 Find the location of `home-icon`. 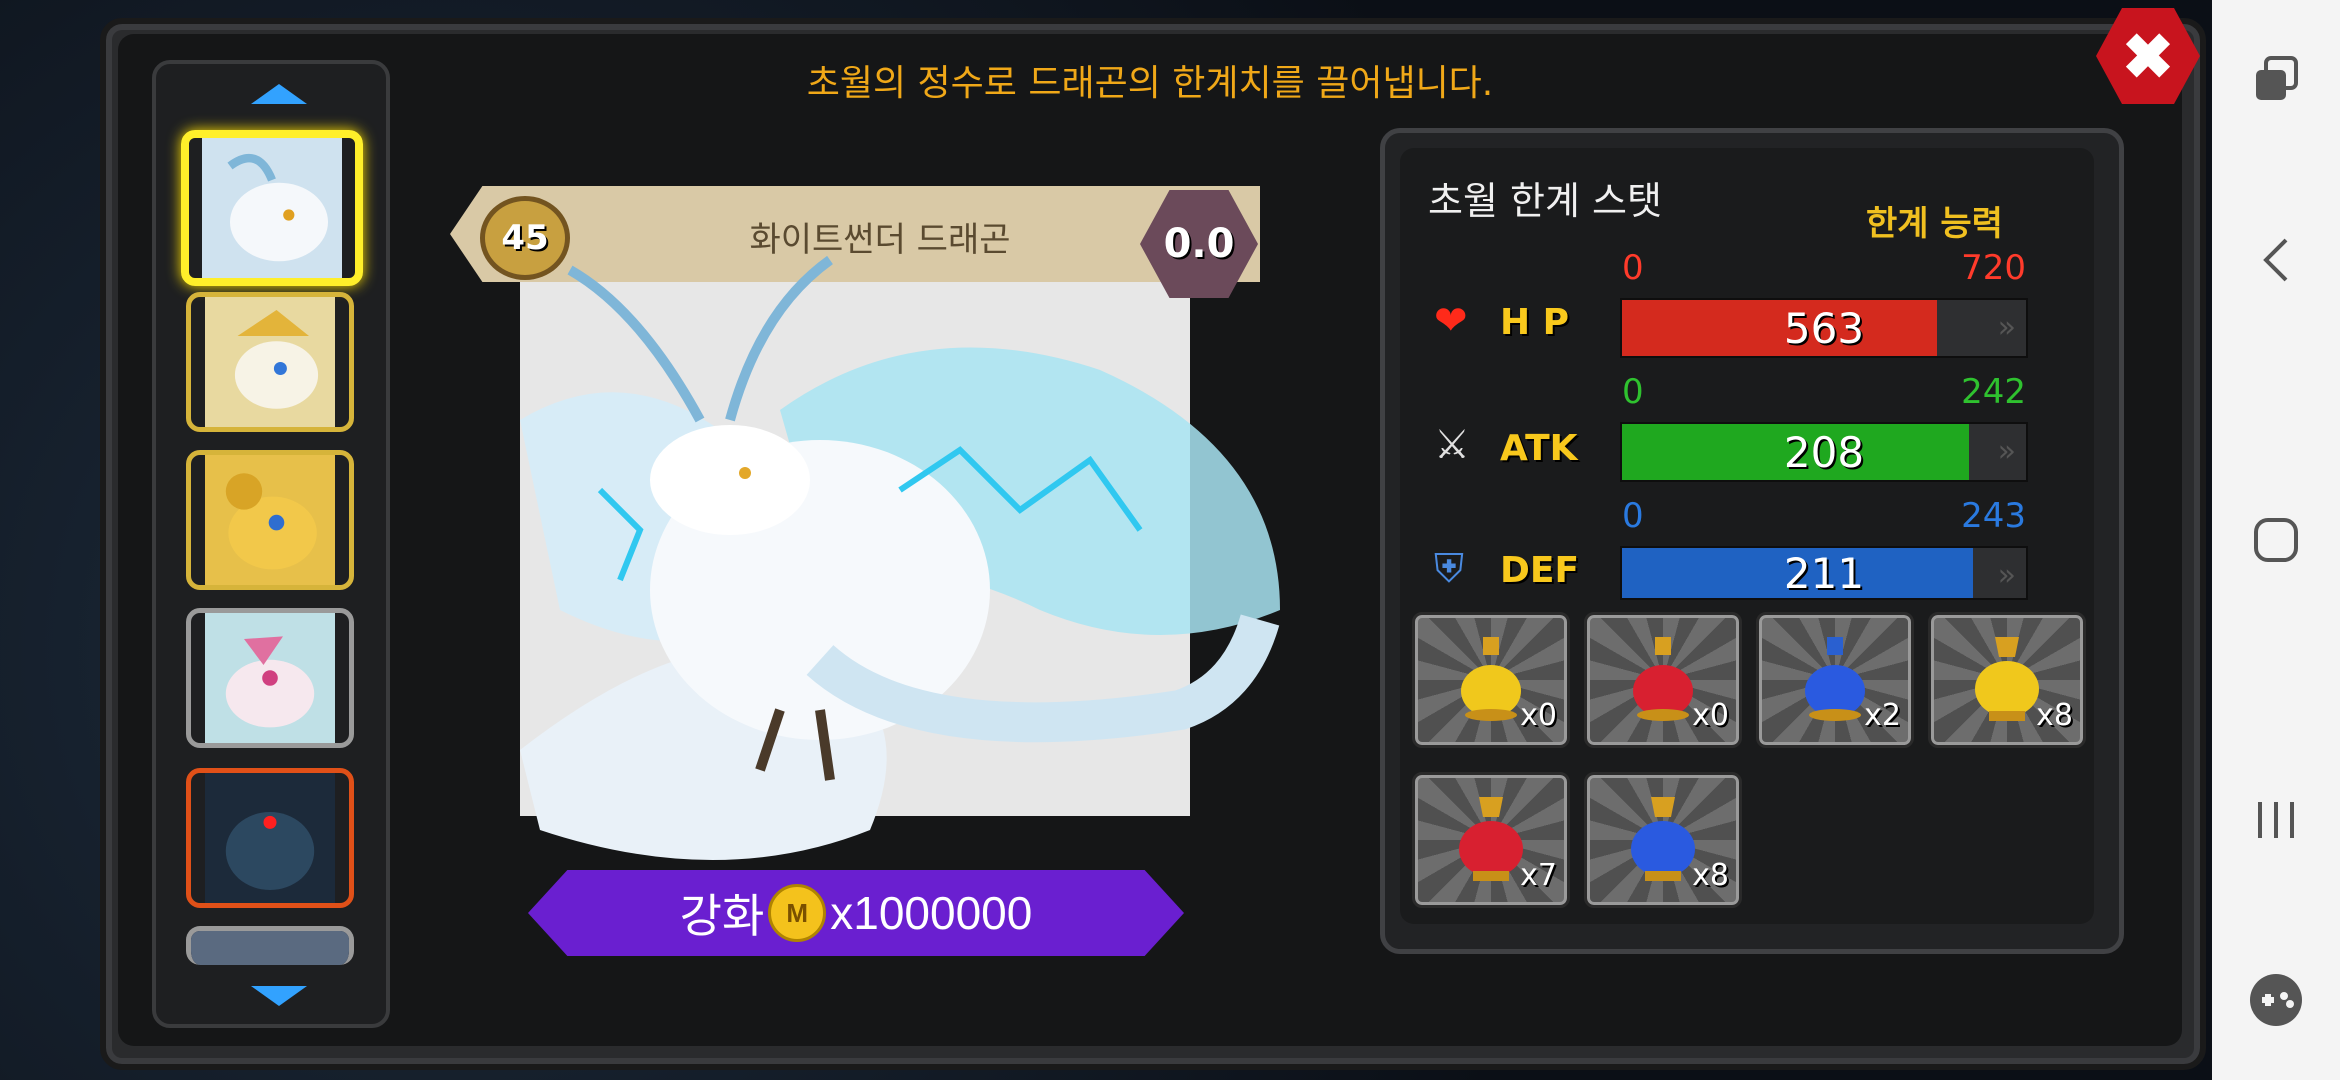

home-icon is located at coordinates (2276, 540).